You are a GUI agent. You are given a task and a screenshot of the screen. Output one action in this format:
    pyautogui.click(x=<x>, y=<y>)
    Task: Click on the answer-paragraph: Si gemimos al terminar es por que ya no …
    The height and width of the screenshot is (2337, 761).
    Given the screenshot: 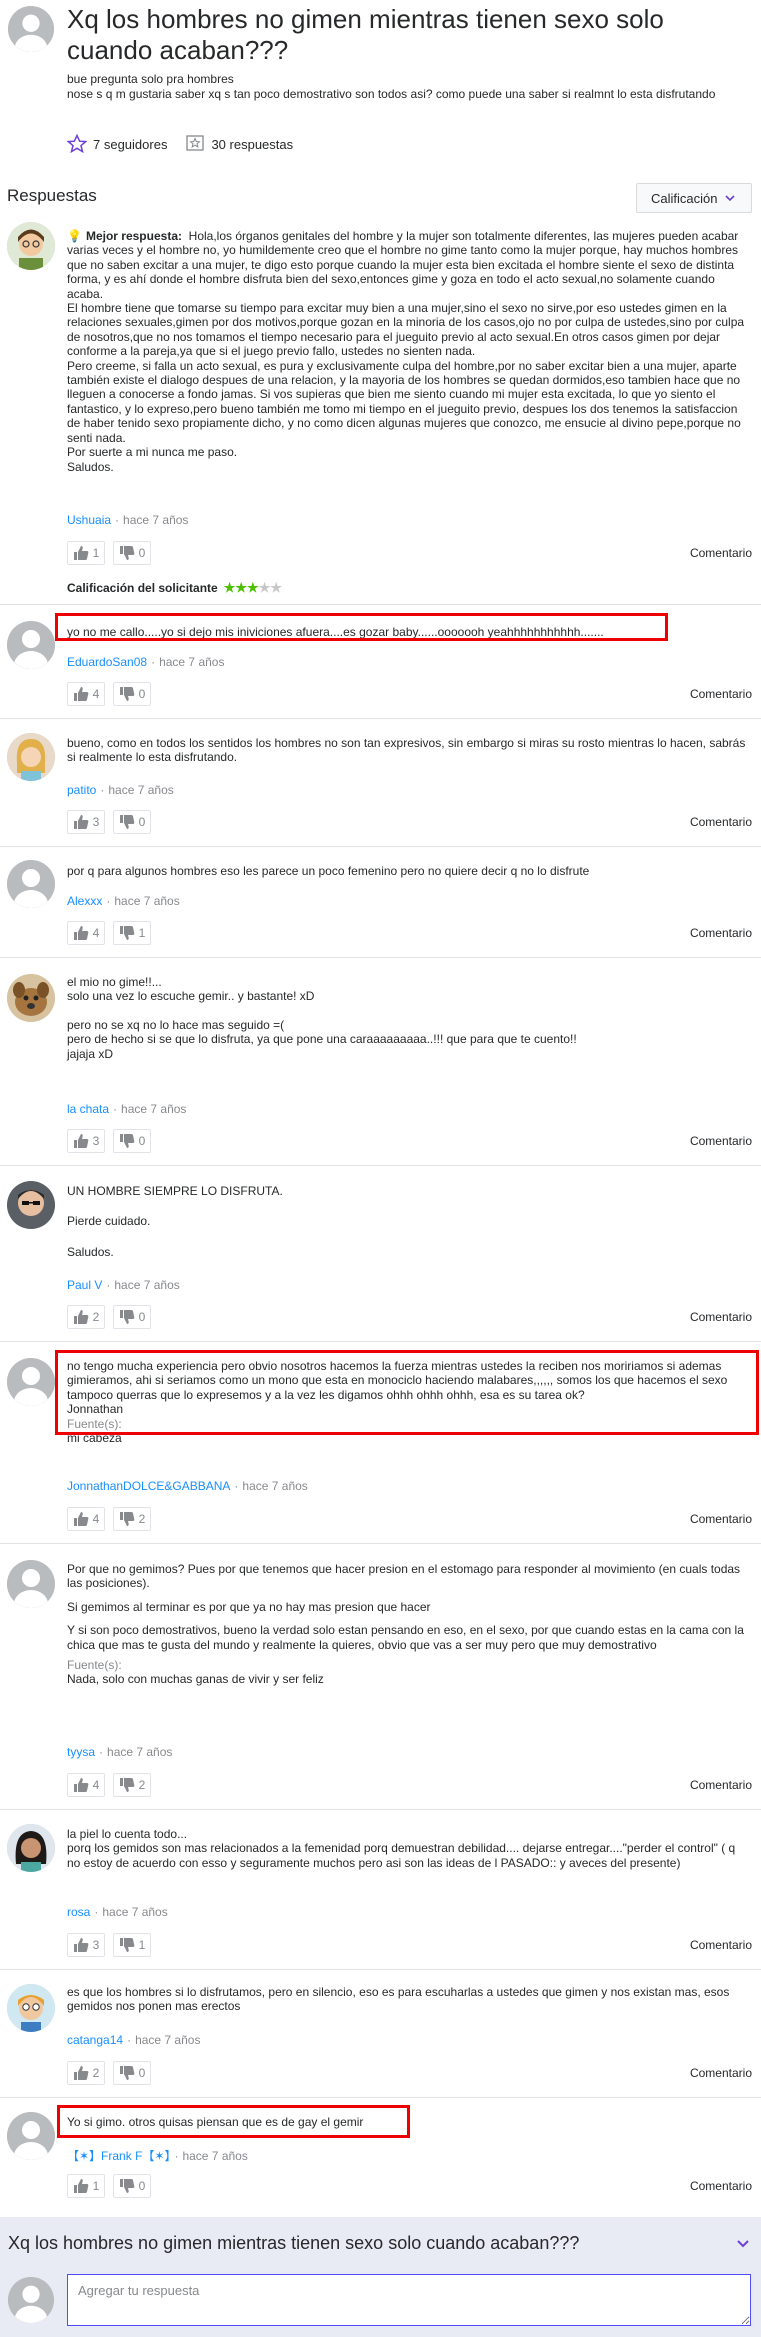 What is the action you would take?
    pyautogui.click(x=249, y=1606)
    